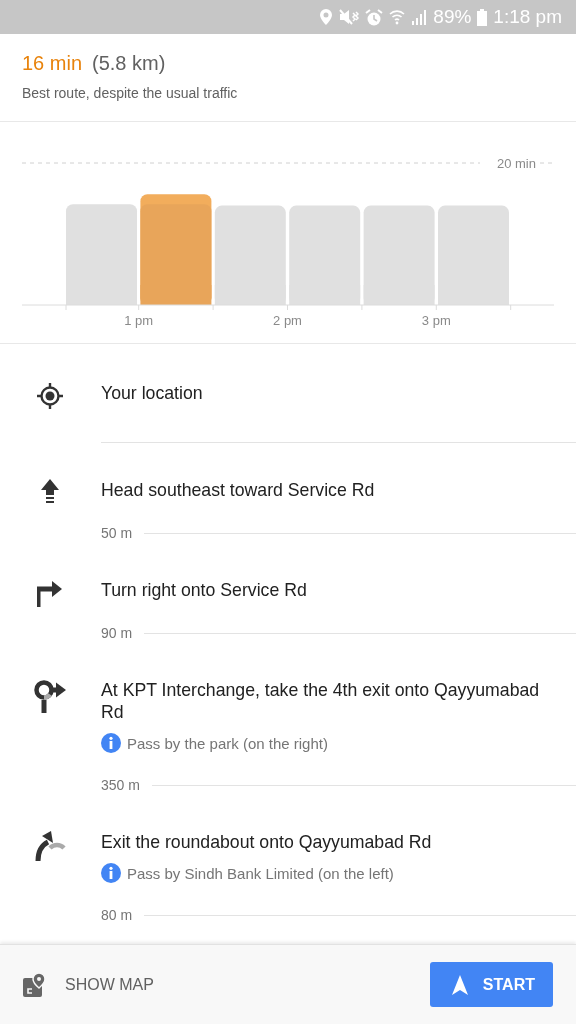  What do you see at coordinates (52, 63) in the screenshot?
I see `route-duration: 16 min` at bounding box center [52, 63].